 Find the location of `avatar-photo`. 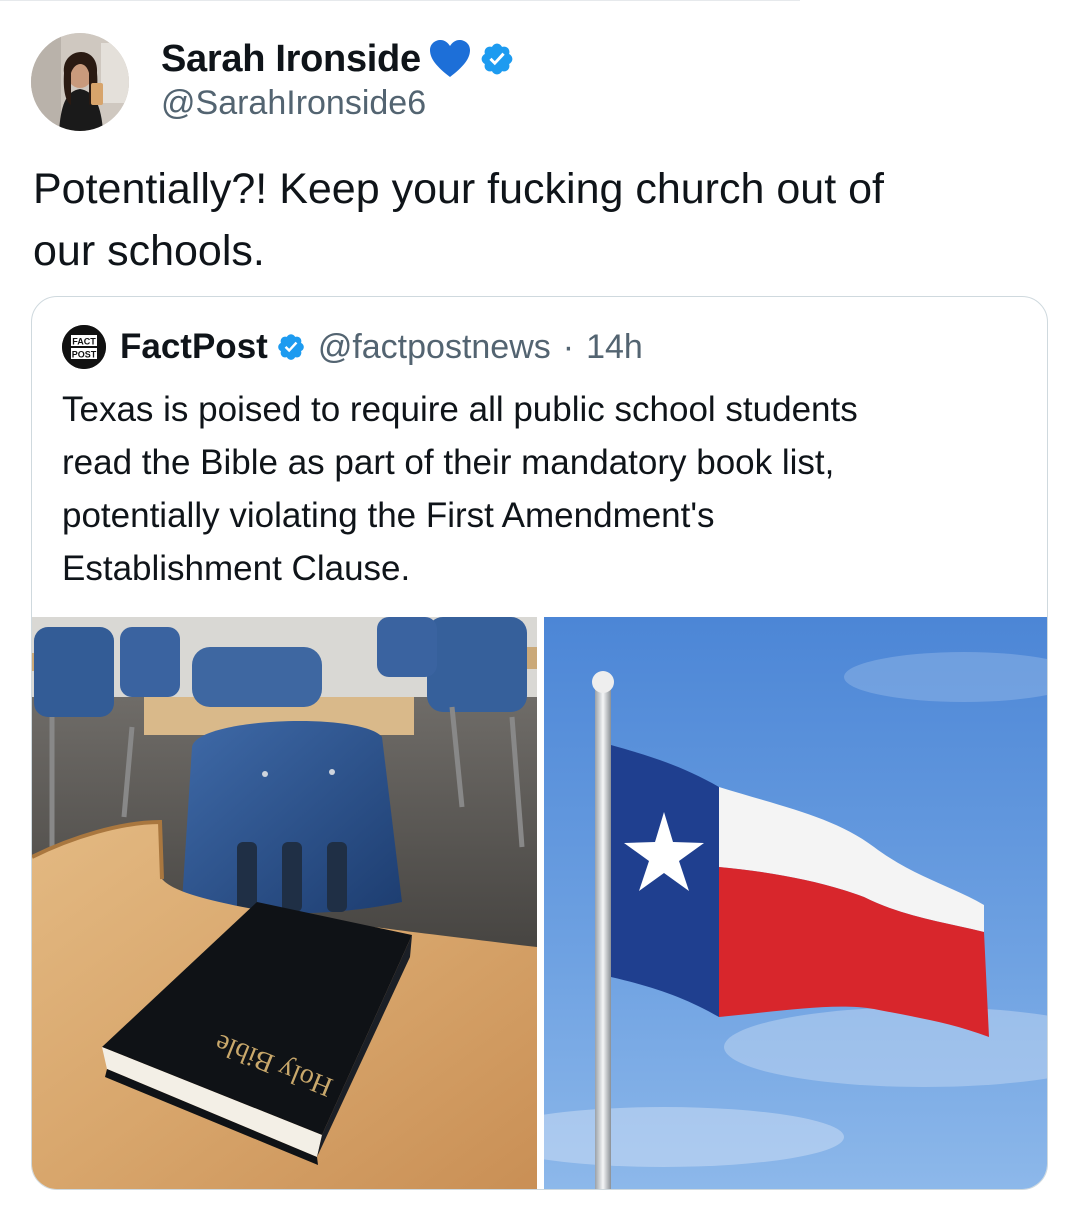

avatar-photo is located at coordinates (80, 82).